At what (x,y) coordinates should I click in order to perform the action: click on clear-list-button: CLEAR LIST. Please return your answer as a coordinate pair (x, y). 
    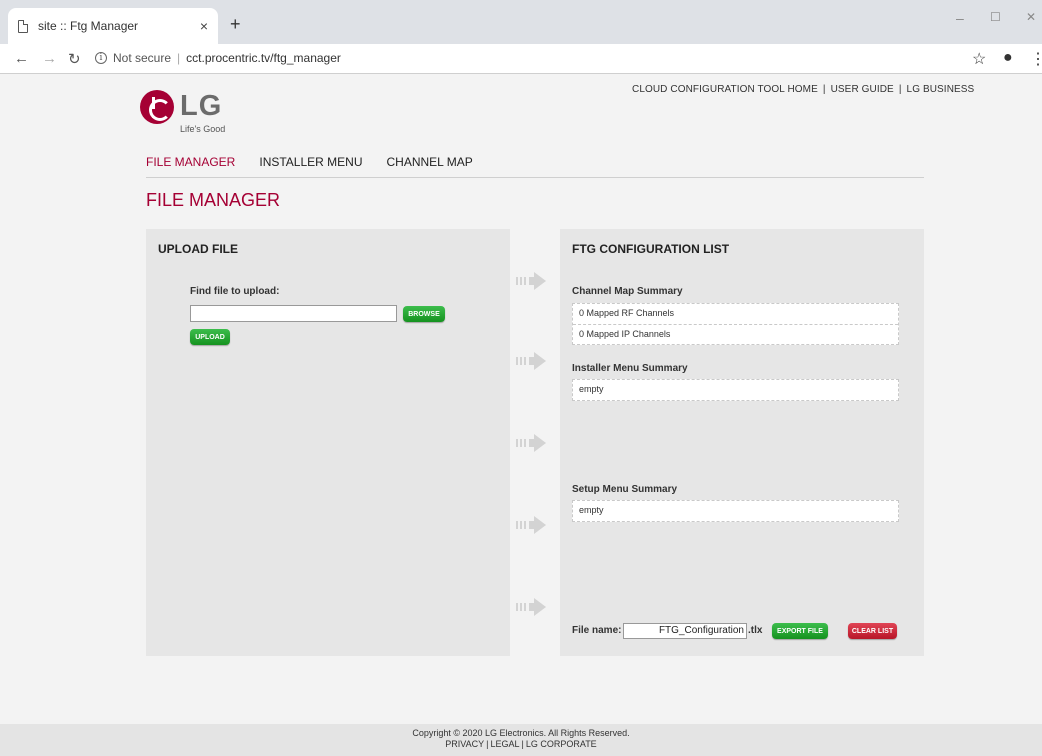
    Looking at the image, I should click on (872, 631).